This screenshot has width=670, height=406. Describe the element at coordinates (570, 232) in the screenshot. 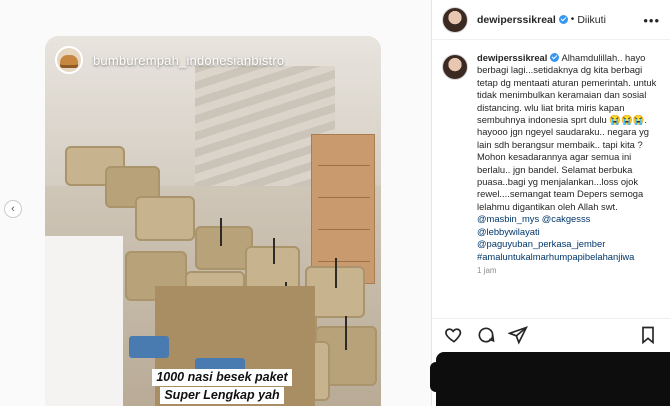

I see `mention-link: @lebbywilayati` at that location.